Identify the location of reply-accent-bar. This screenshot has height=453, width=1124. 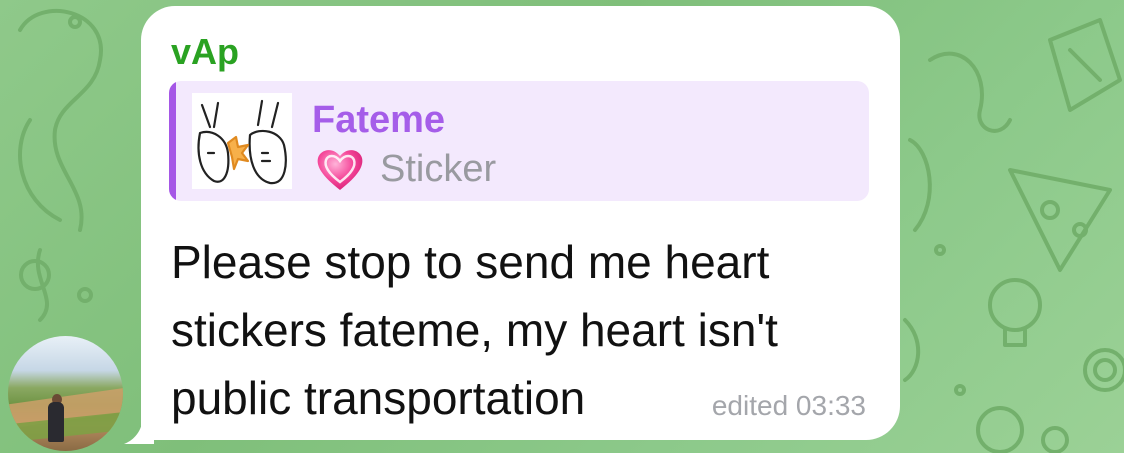
(172, 141).